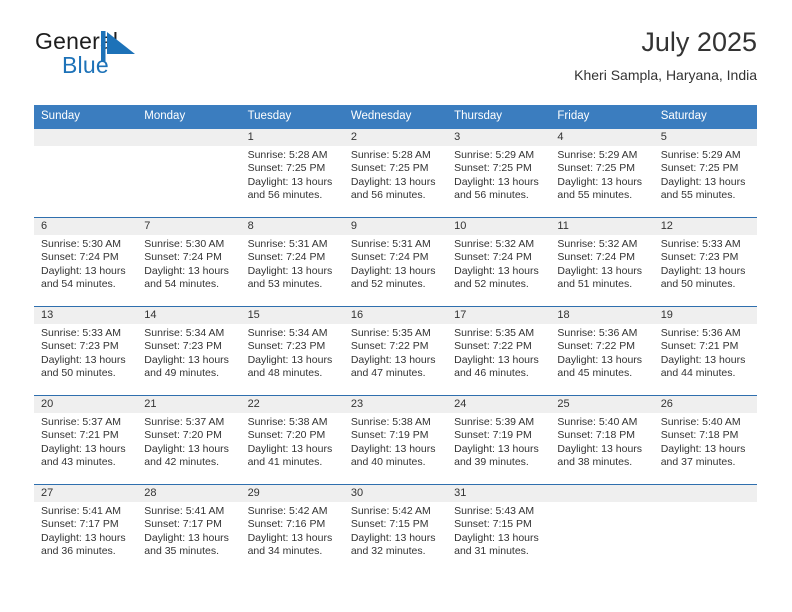  Describe the element at coordinates (602, 493) in the screenshot. I see `day-number` at that location.